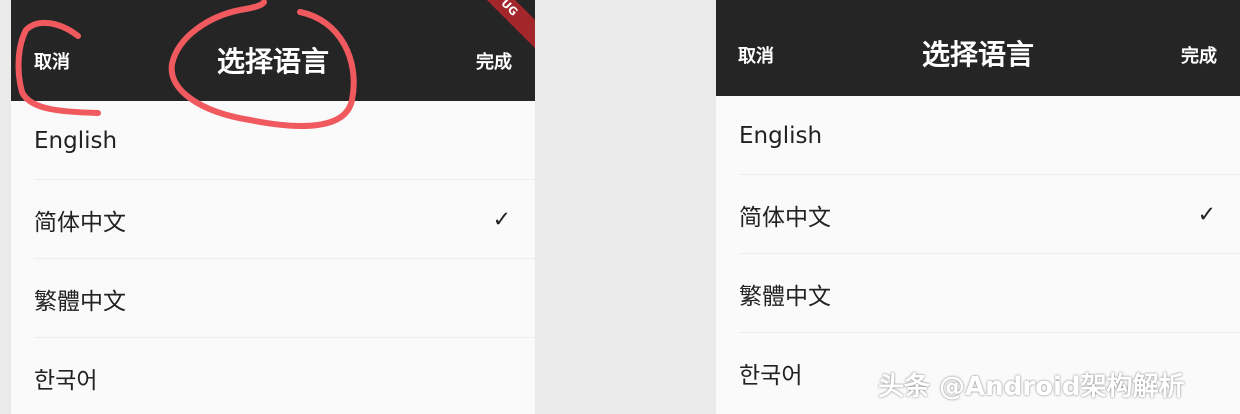 The width and height of the screenshot is (1240, 414). I want to click on language-item-korean: 한국어, so click(273, 376).